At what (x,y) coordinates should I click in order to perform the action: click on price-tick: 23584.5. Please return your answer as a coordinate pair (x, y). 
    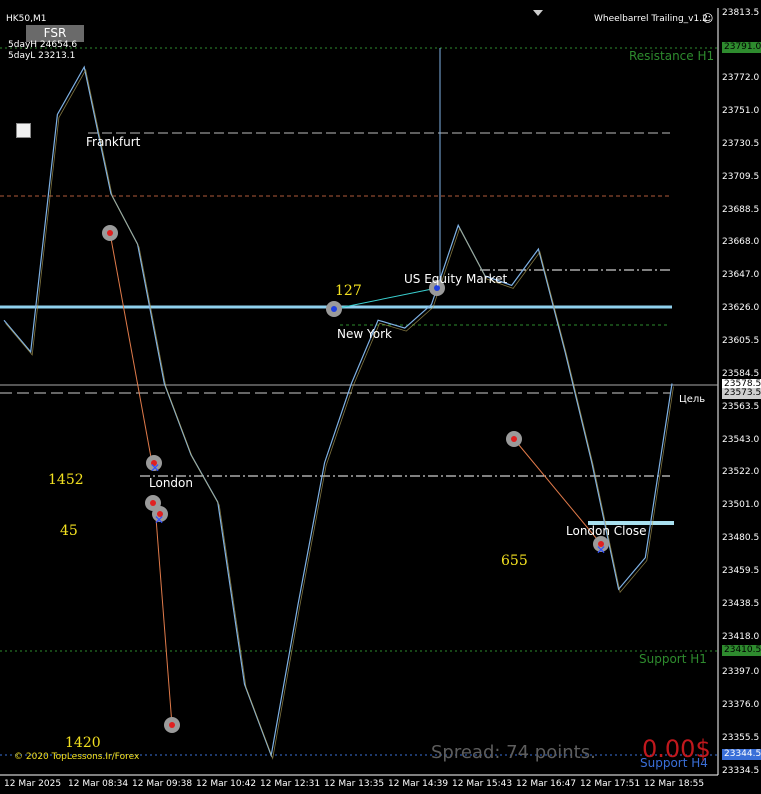
    Looking at the image, I should click on (741, 374).